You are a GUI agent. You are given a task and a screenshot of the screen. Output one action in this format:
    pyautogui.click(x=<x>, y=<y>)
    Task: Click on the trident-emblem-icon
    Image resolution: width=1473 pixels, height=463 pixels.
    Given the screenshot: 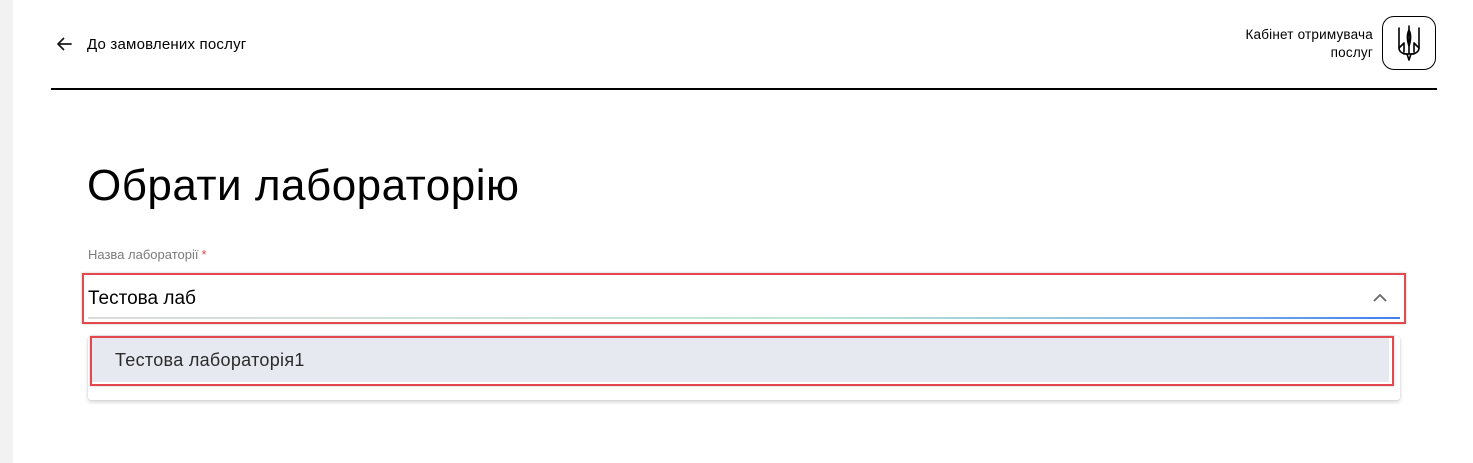 What is the action you would take?
    pyautogui.click(x=1409, y=43)
    